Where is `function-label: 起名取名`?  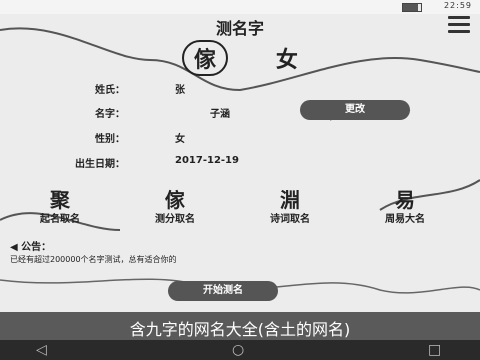 function-label: 起名取名 is located at coordinates (60, 219).